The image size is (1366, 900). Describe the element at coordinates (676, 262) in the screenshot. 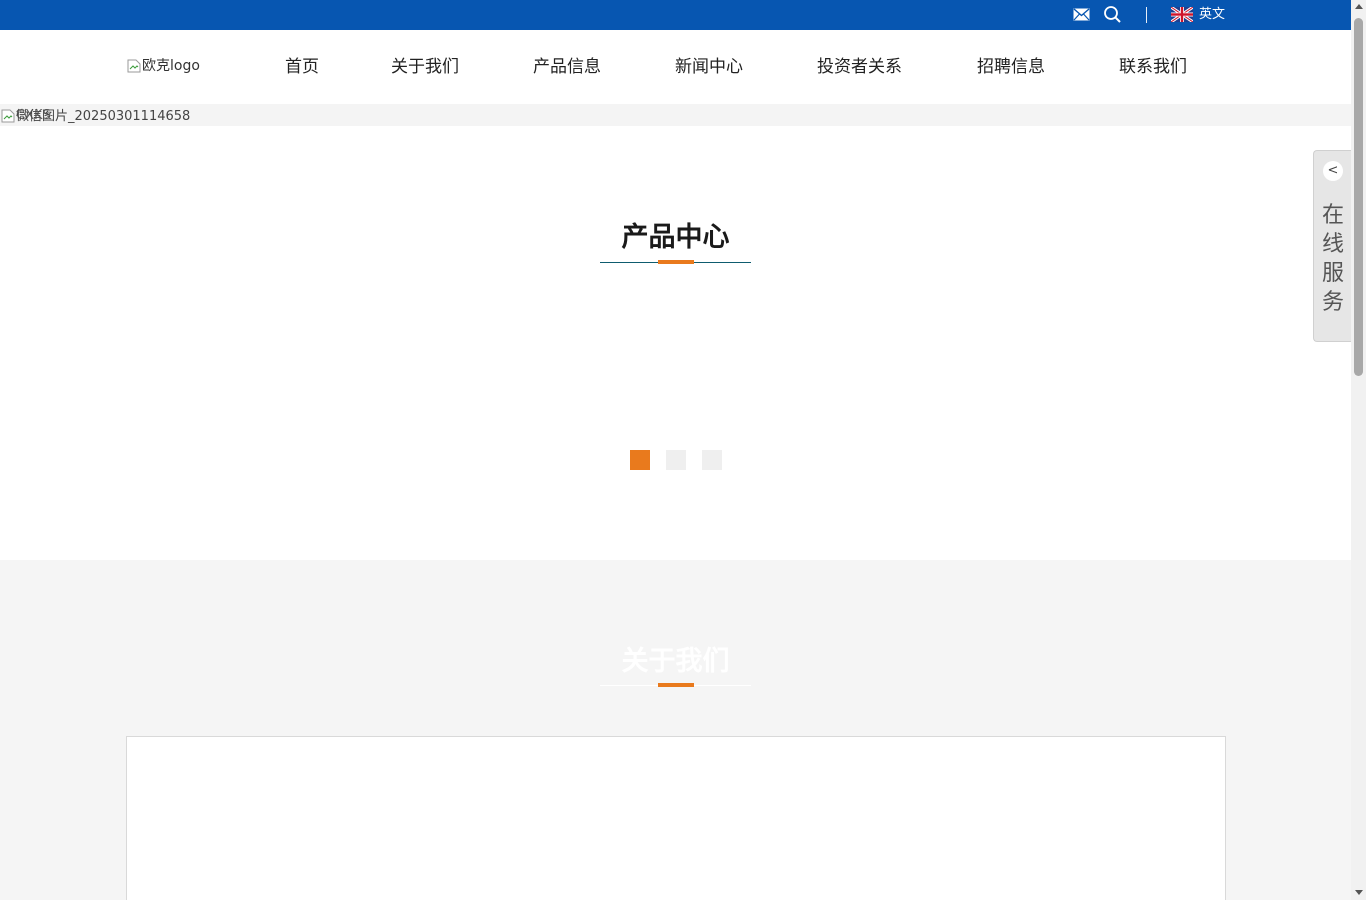

I see `products-title-accent` at that location.